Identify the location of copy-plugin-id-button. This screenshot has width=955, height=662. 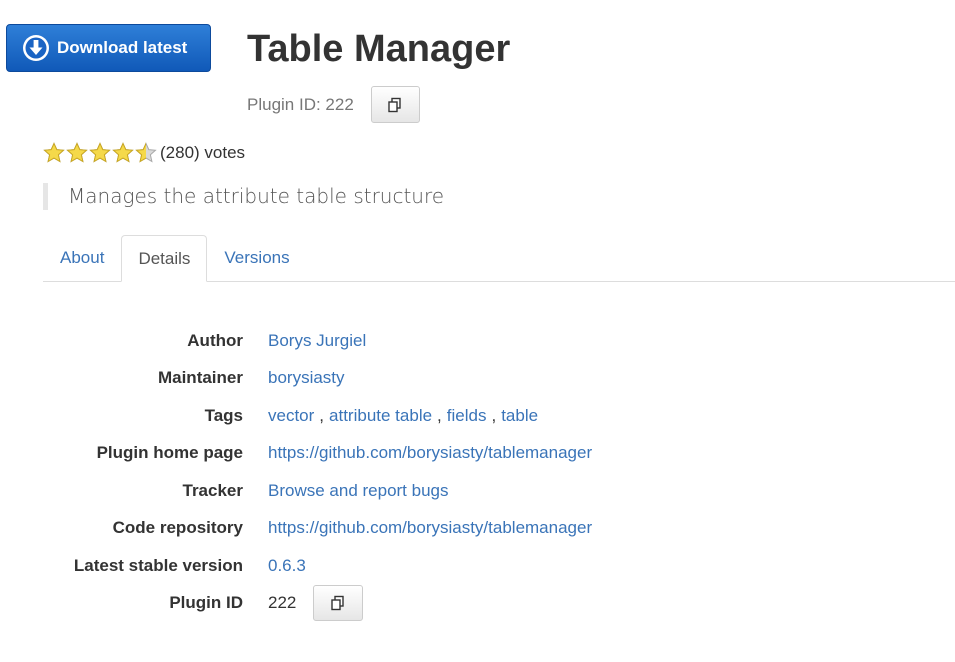
(395, 104).